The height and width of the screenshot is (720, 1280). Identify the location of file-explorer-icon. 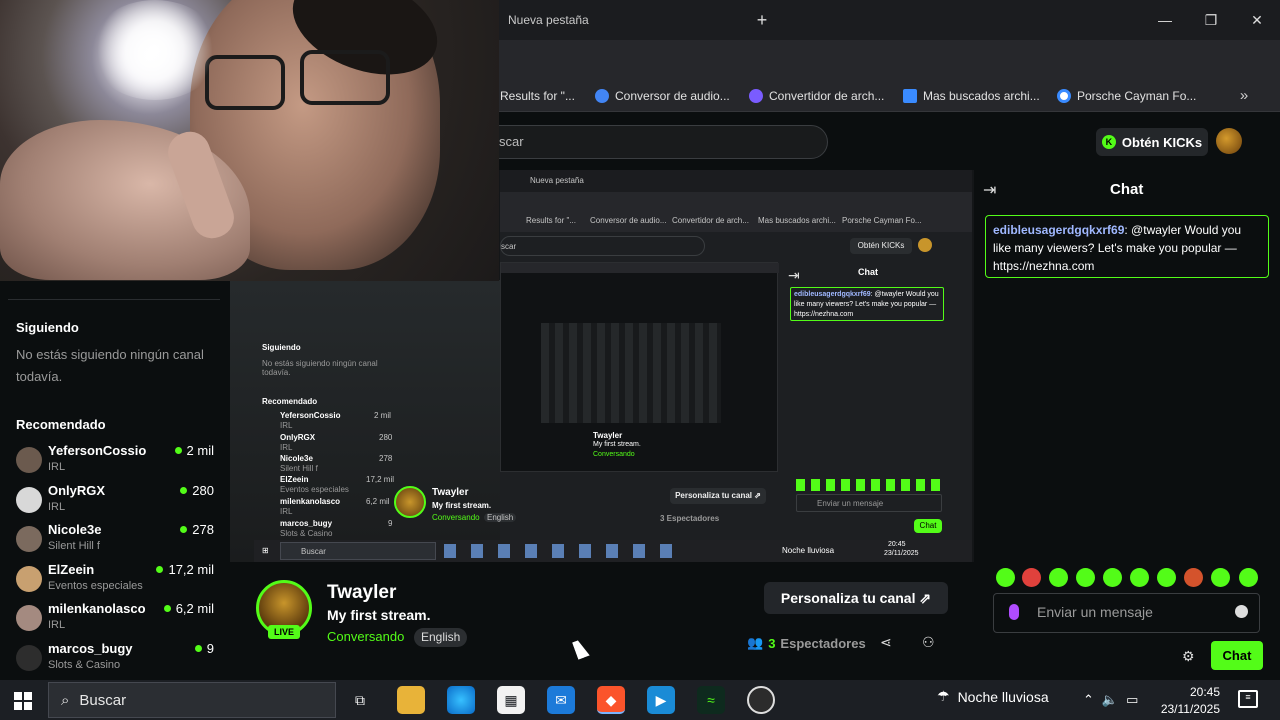
(411, 700).